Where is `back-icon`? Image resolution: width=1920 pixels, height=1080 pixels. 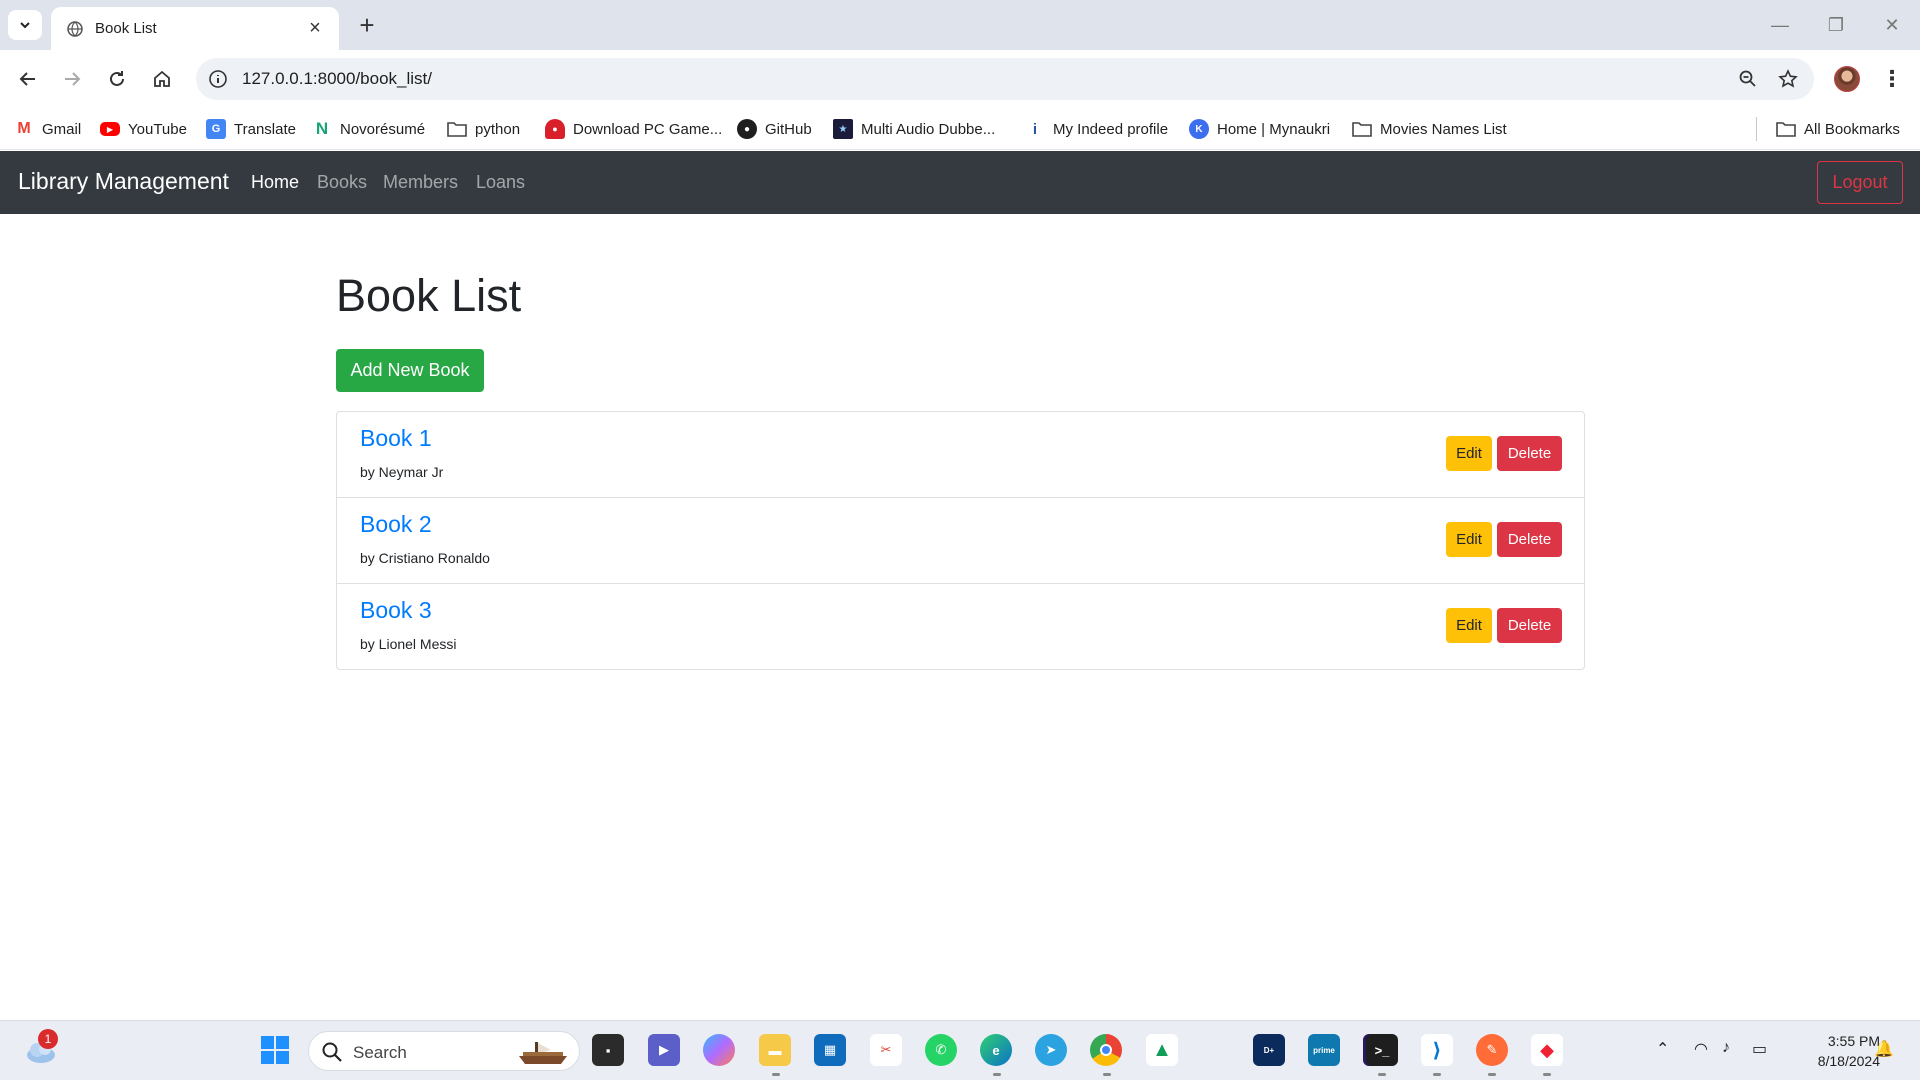
back-icon is located at coordinates (28, 79).